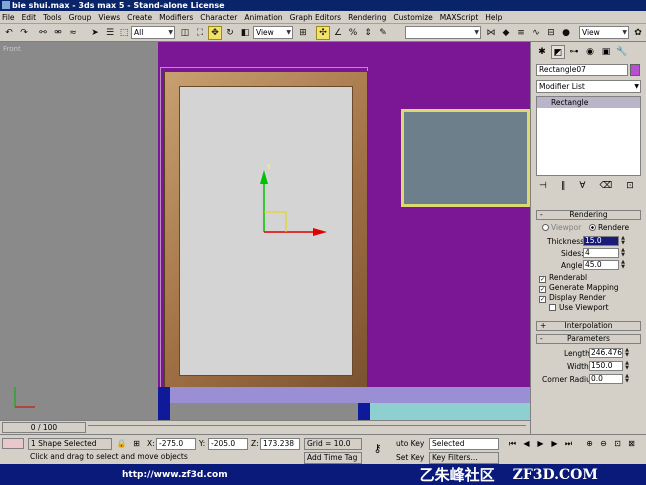 The image size is (646, 485). What do you see at coordinates (303, 33) in the screenshot?
I see `pivot-center-icon: ⊞` at bounding box center [303, 33].